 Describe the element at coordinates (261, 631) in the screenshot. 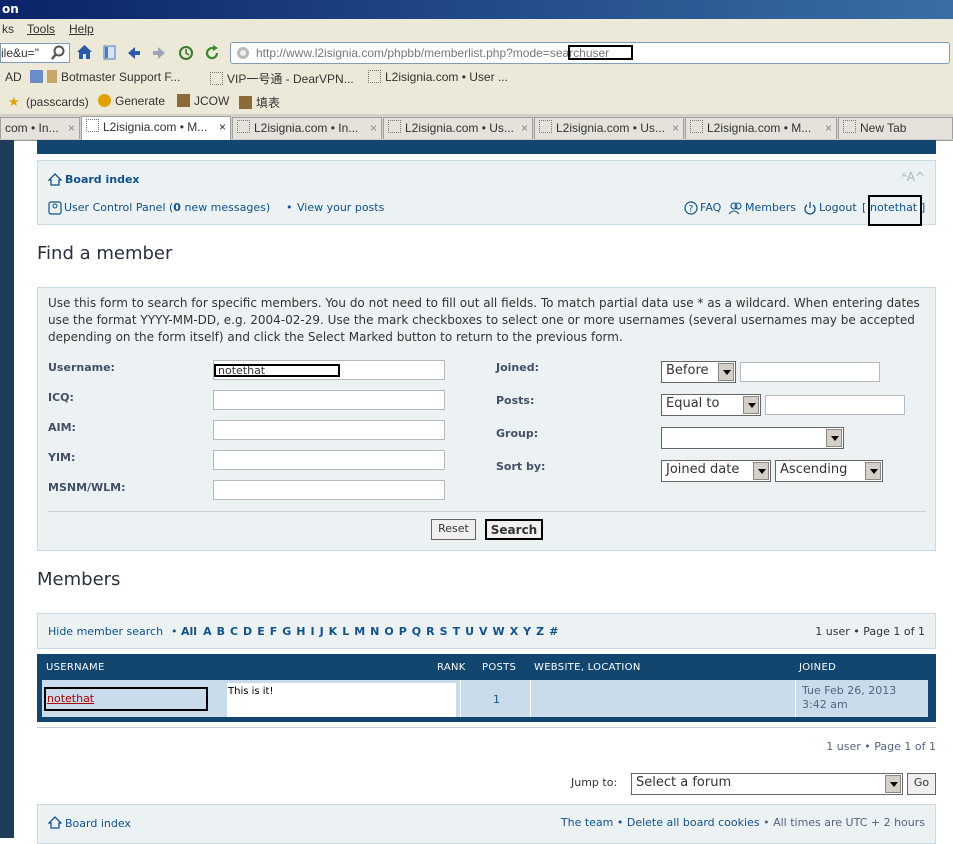

I see `letter-link: E` at that location.